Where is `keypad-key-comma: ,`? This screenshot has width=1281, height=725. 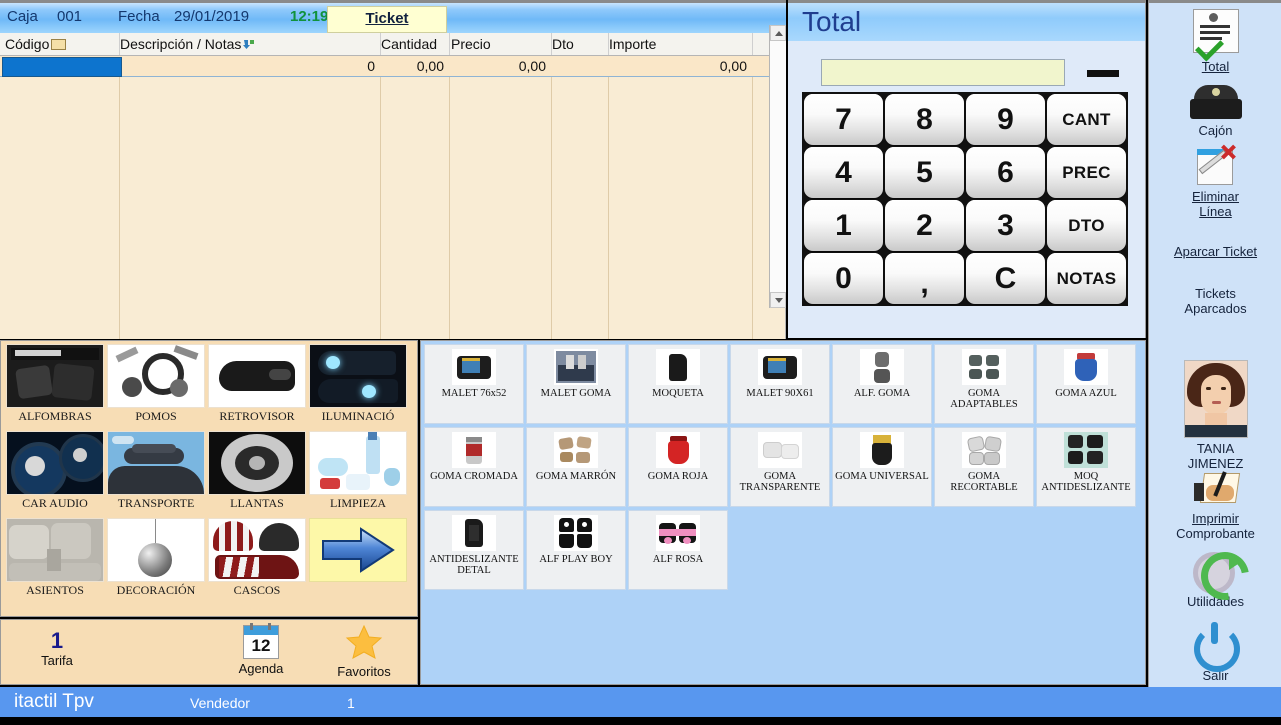
keypad-key-comma: , is located at coordinates (924, 278).